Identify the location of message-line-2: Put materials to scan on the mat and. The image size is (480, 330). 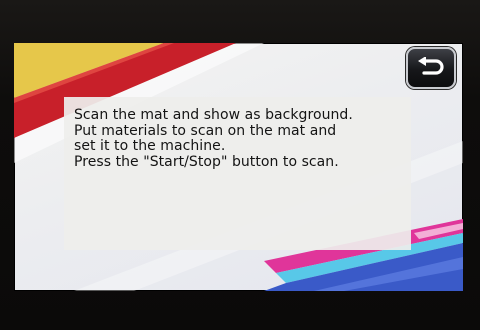
(205, 130).